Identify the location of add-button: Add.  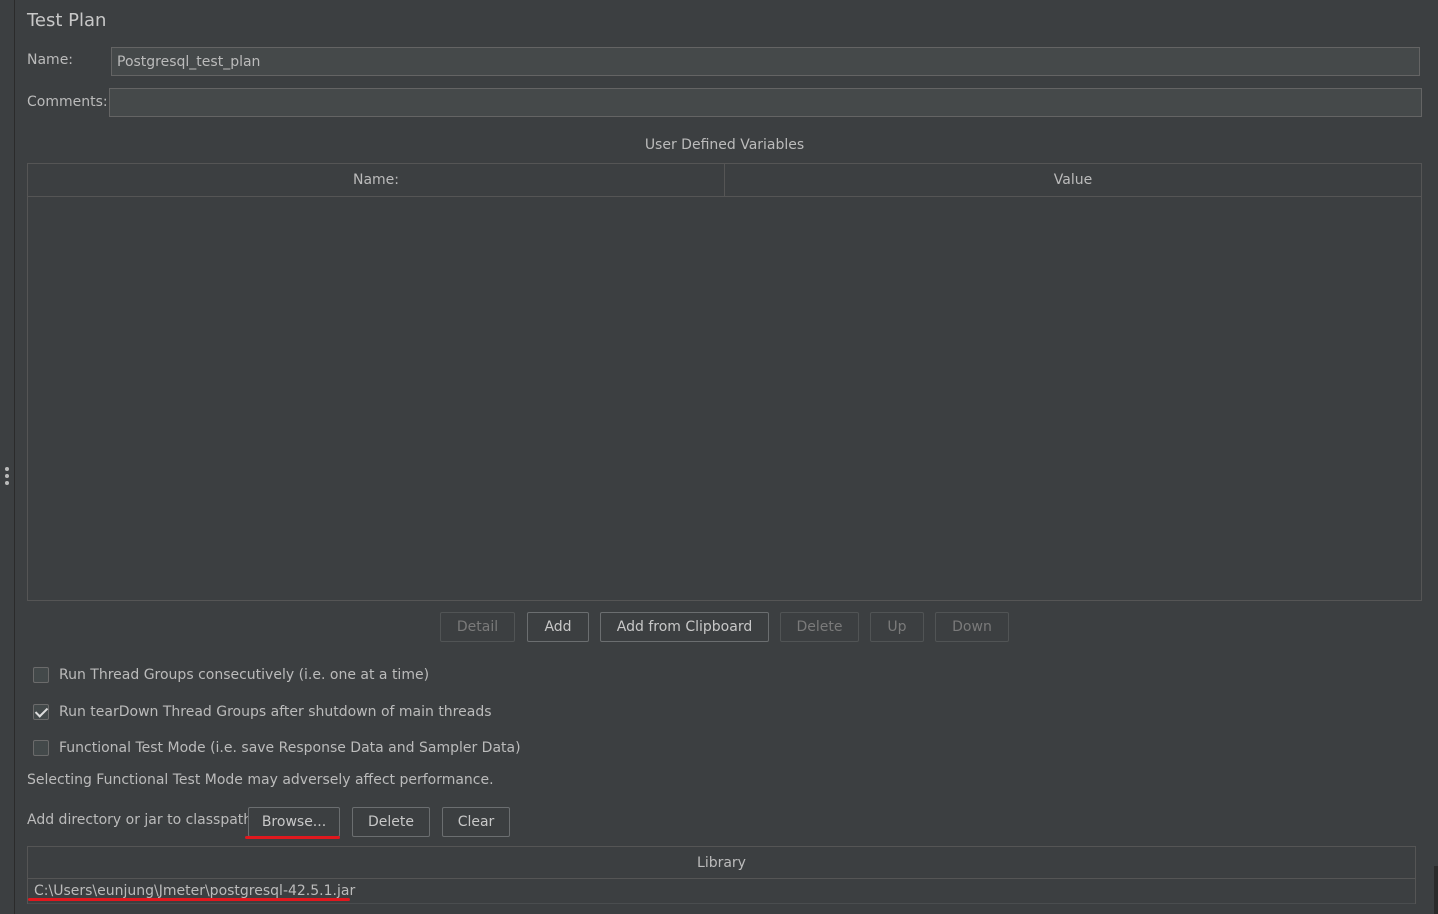
(558, 627).